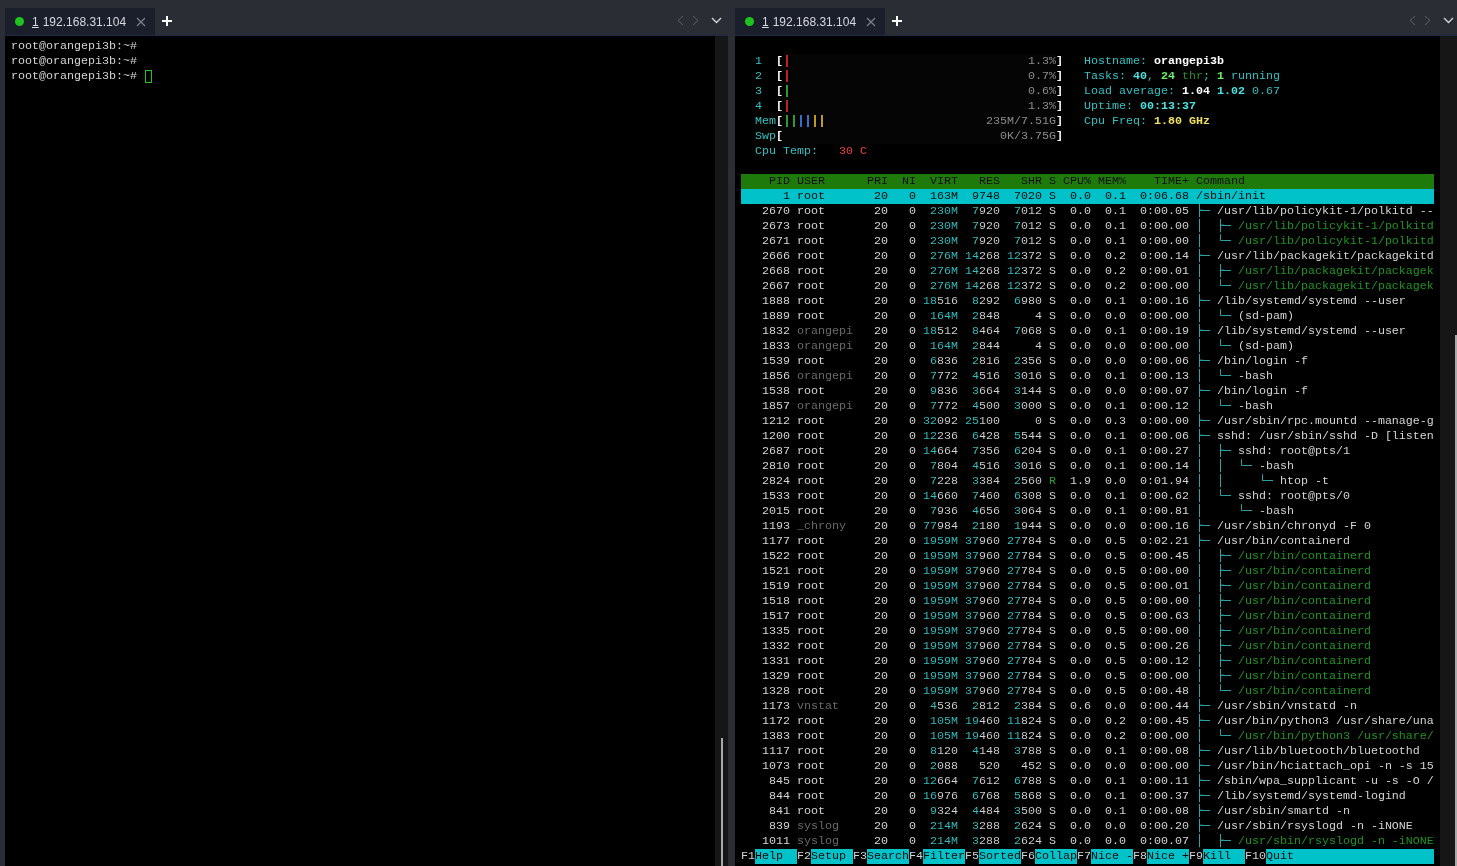 The width and height of the screenshot is (1457, 866). Describe the element at coordinates (1164, 796) in the screenshot. I see `table-cell-text: 0:00.37` at that location.